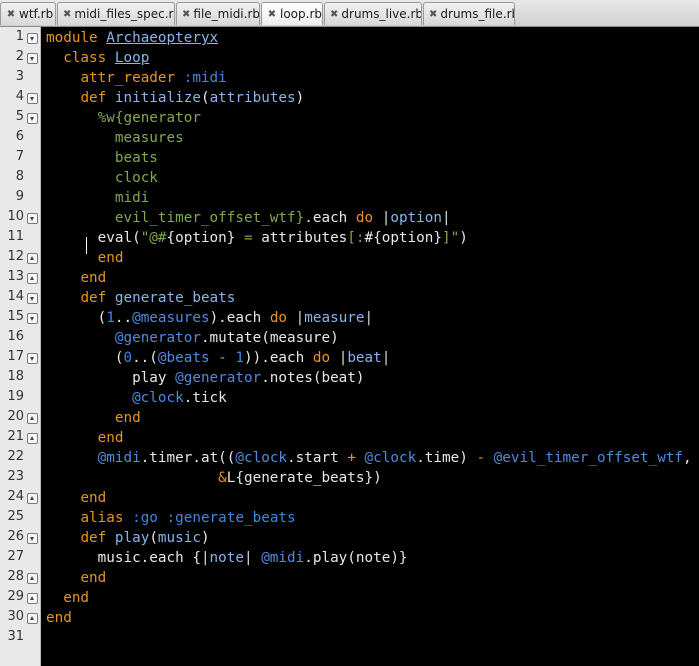 The width and height of the screenshot is (699, 666). What do you see at coordinates (102, 178) in the screenshot?
I see `code-line: clock` at bounding box center [102, 178].